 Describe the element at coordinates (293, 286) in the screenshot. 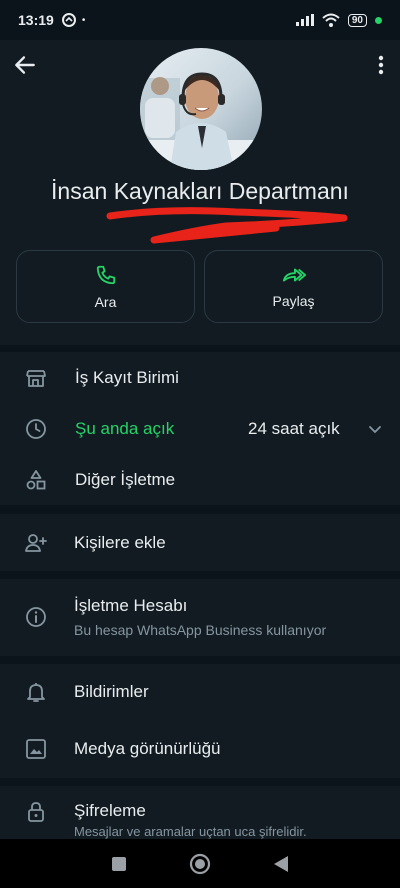

I see `share-button: Paylaş` at that location.